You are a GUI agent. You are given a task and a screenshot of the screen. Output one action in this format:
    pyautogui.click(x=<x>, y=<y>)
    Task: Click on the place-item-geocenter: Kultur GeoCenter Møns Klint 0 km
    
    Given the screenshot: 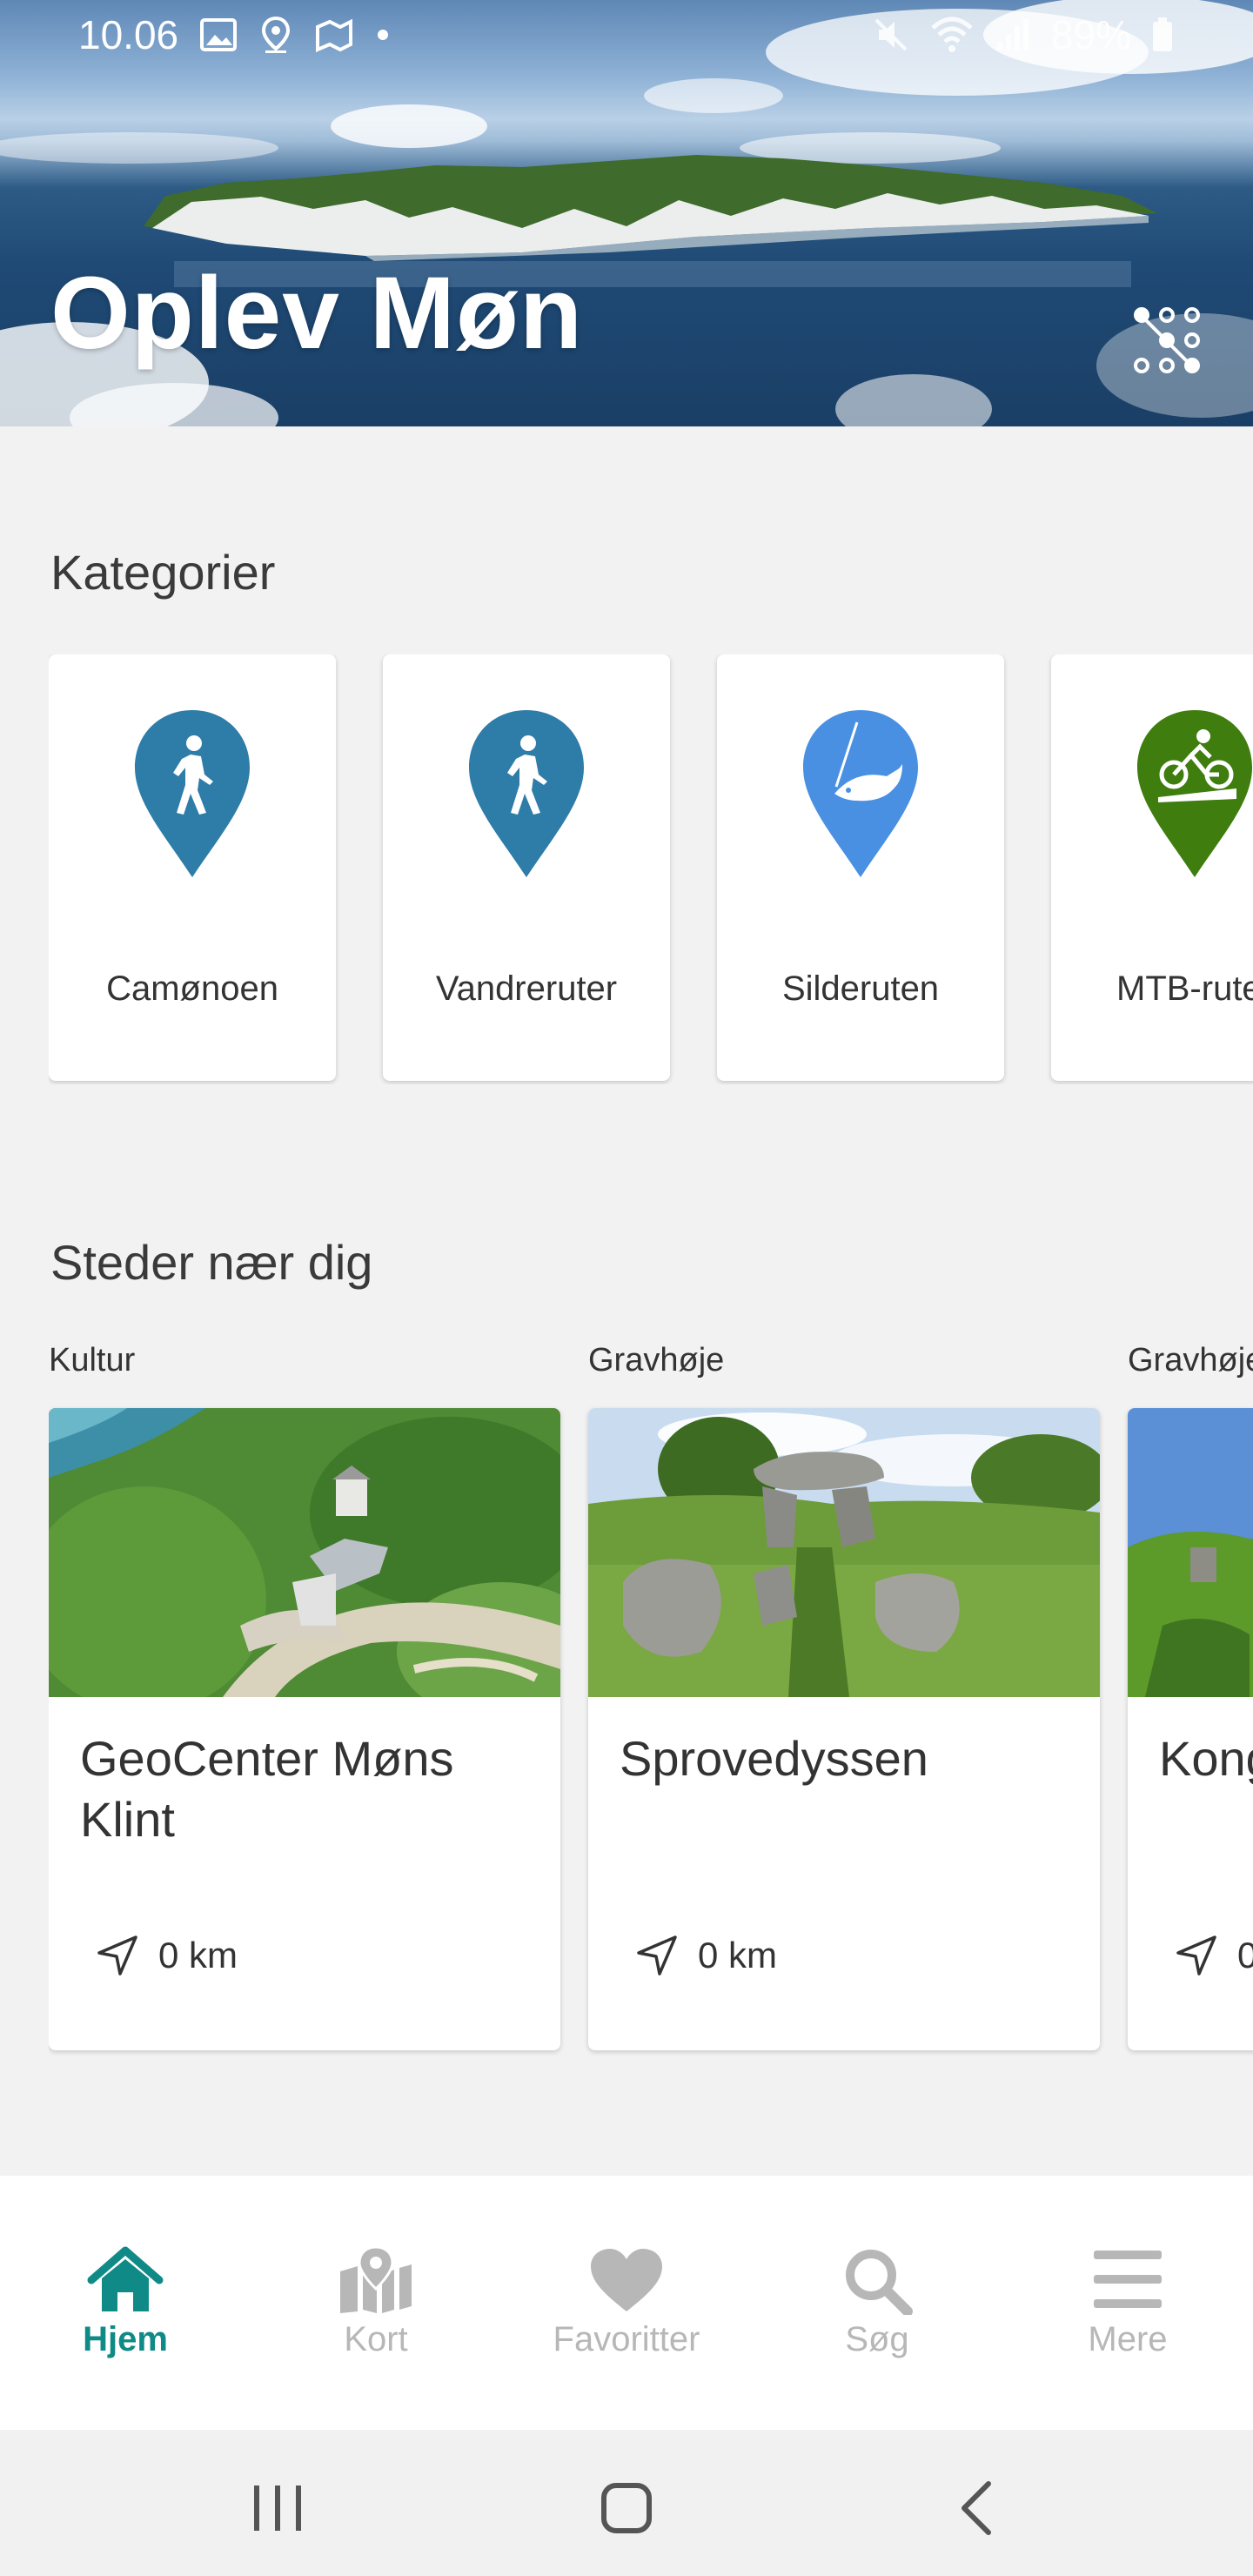 What is the action you would take?
    pyautogui.click(x=304, y=1693)
    